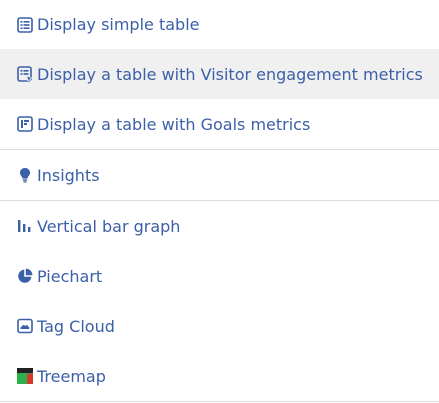  I want to click on menu-item-treemap: Treemap, so click(219, 376).